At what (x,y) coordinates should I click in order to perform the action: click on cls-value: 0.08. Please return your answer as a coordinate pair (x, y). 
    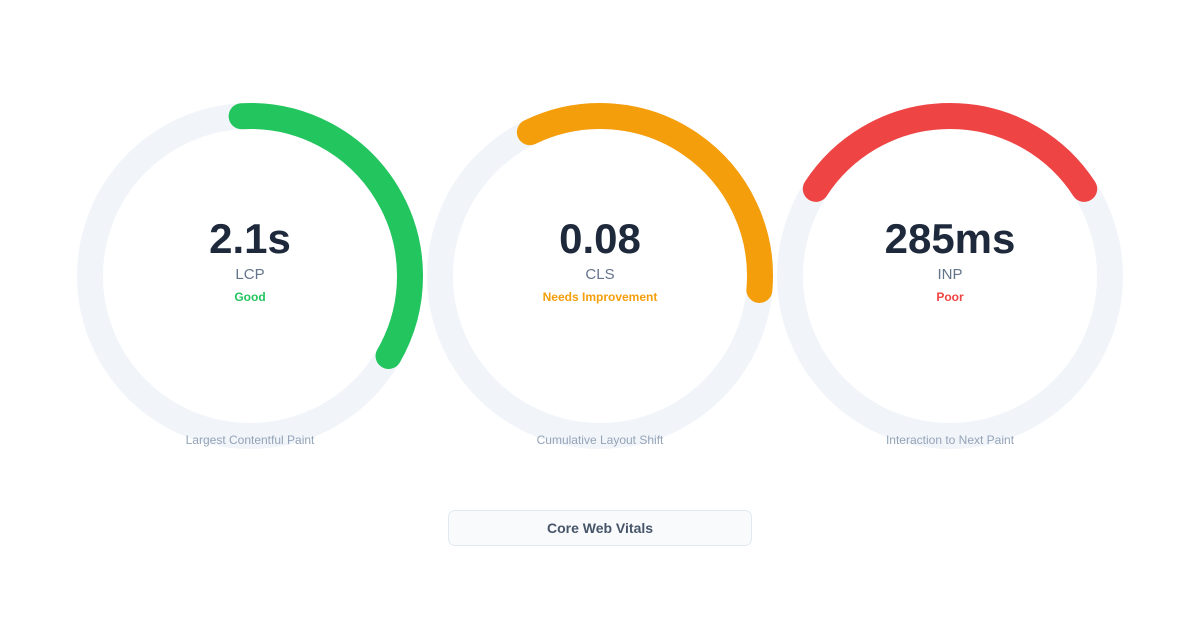
    Looking at the image, I should click on (600, 238).